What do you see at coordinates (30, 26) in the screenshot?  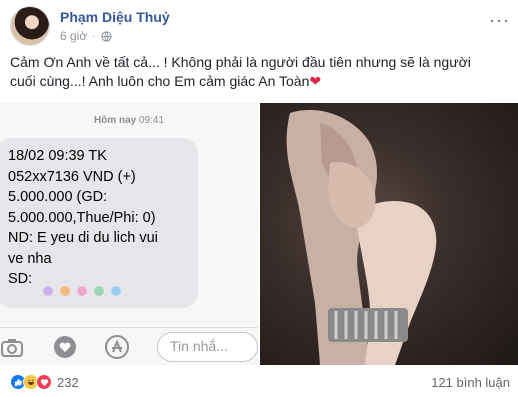 I see `avatar` at bounding box center [30, 26].